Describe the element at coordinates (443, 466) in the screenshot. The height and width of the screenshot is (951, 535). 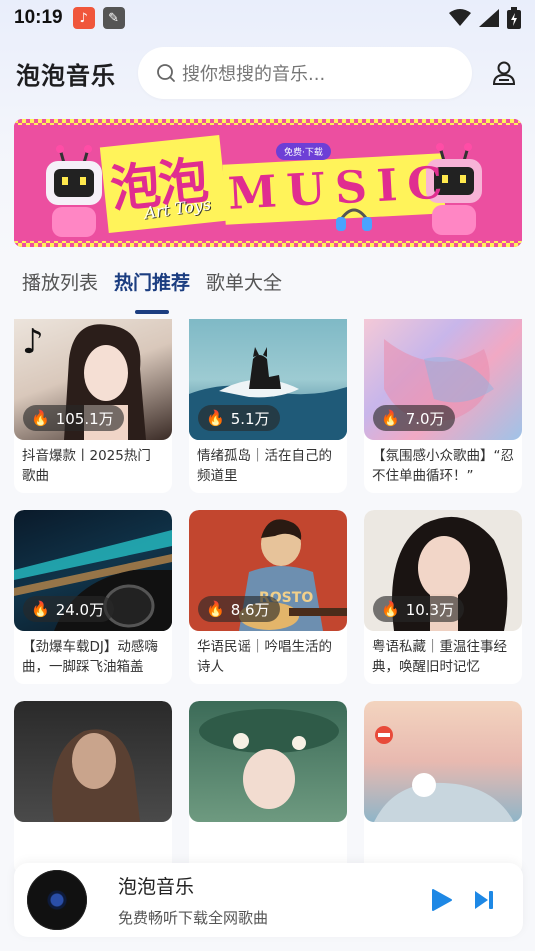
I see `playlist-title: 【氛围感小众歌曲】“忍不住单曲循环！”` at that location.